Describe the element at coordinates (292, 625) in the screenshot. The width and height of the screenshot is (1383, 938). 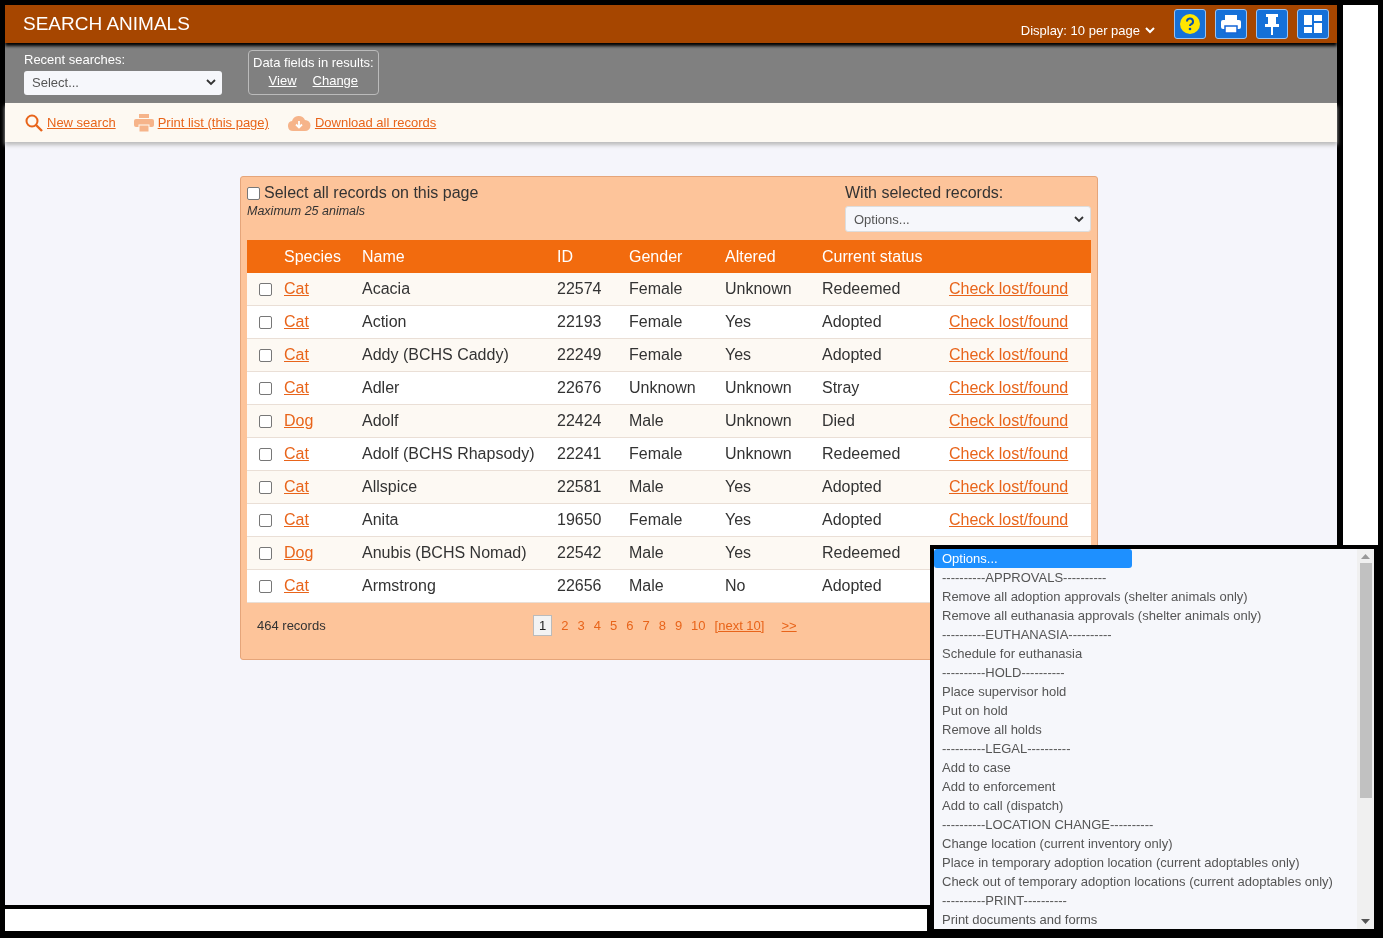
I see `record-count: 464 records` at that location.